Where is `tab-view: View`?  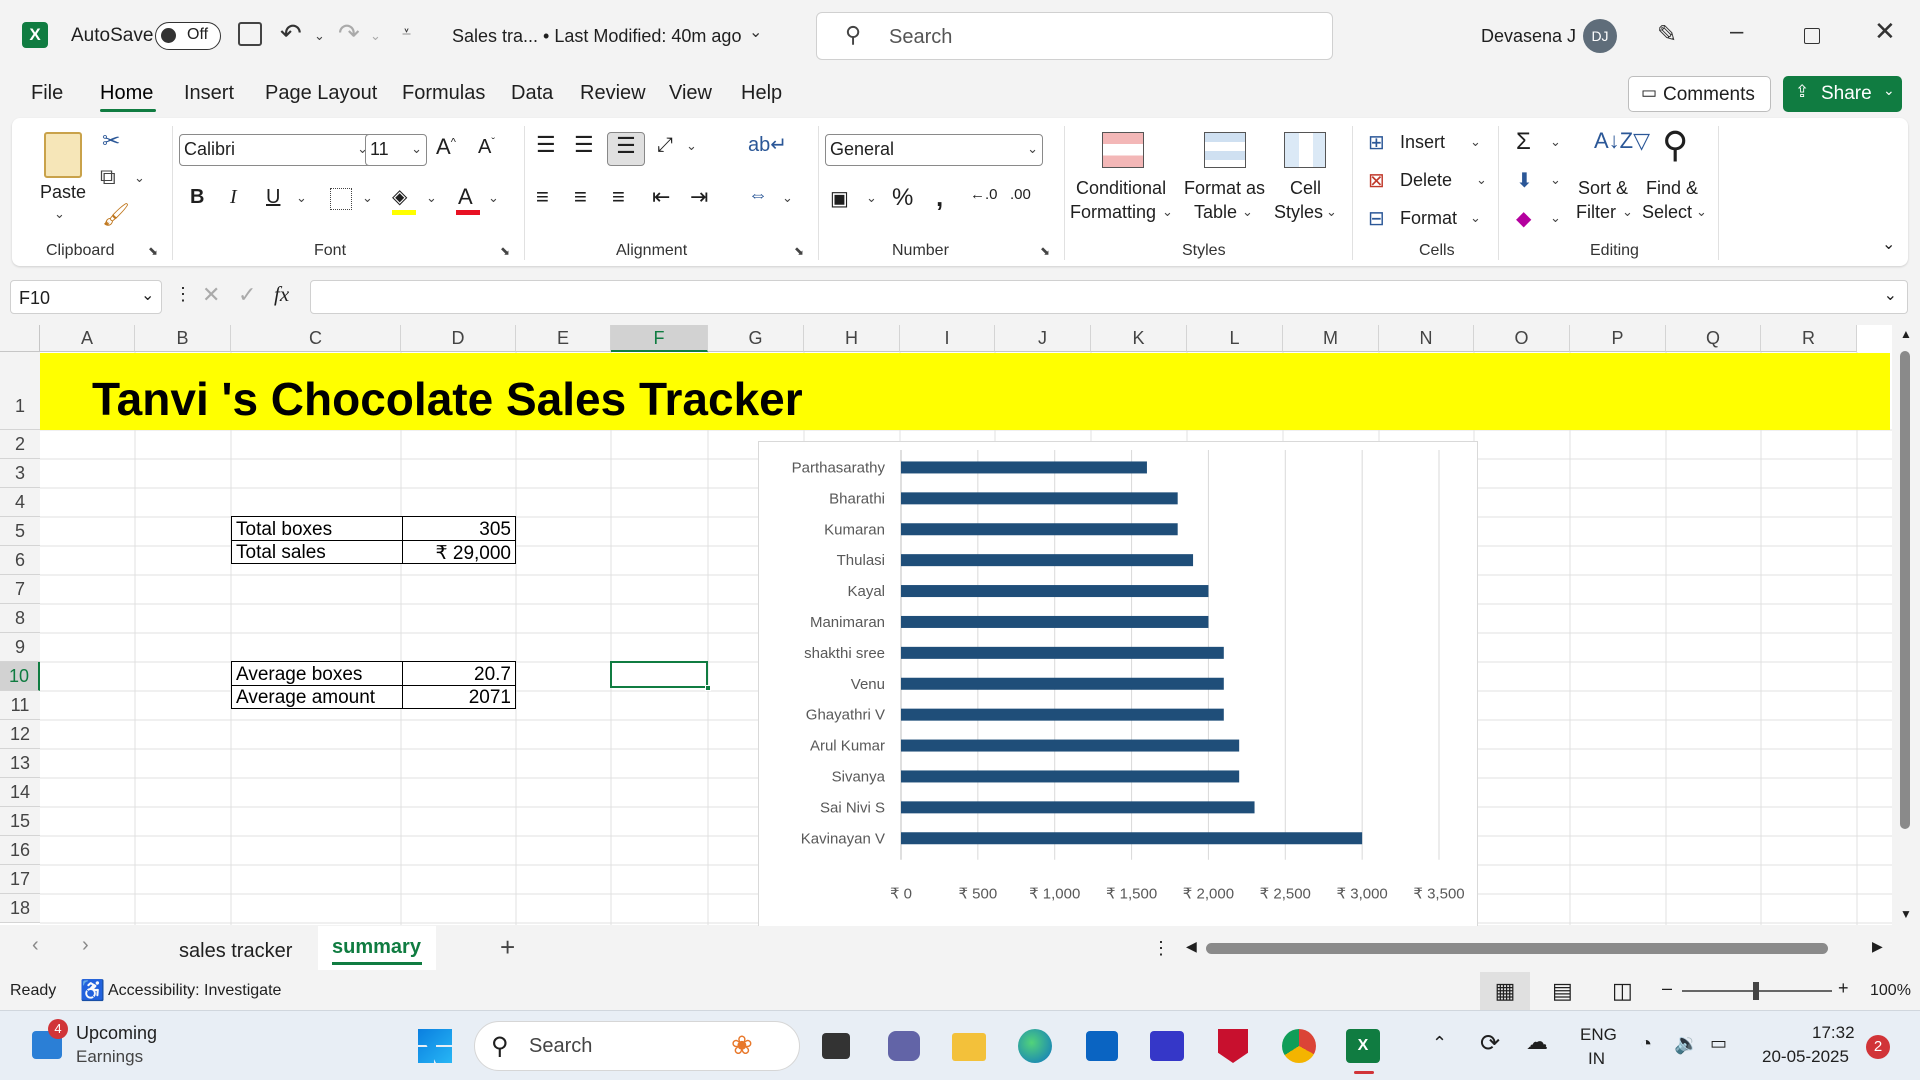 tab-view: View is located at coordinates (690, 93).